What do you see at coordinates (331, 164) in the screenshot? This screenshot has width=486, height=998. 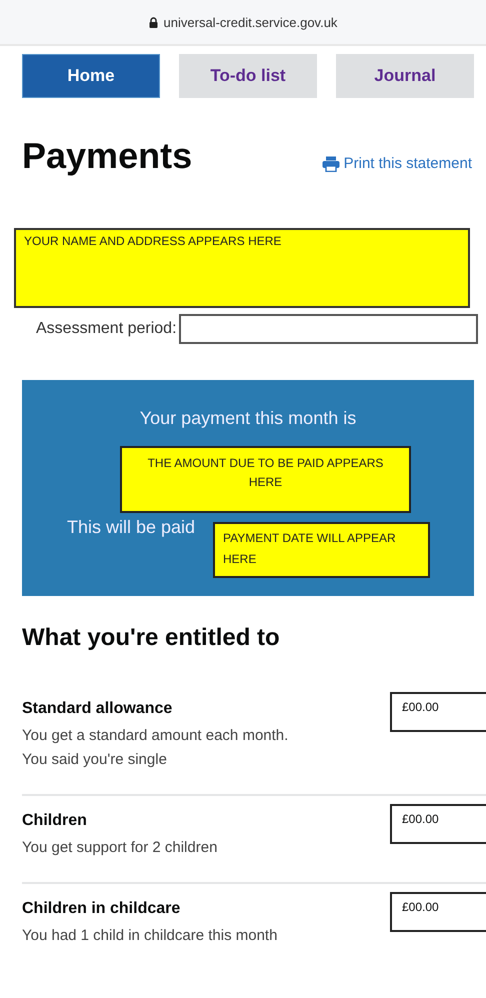 I see `printer-icon` at bounding box center [331, 164].